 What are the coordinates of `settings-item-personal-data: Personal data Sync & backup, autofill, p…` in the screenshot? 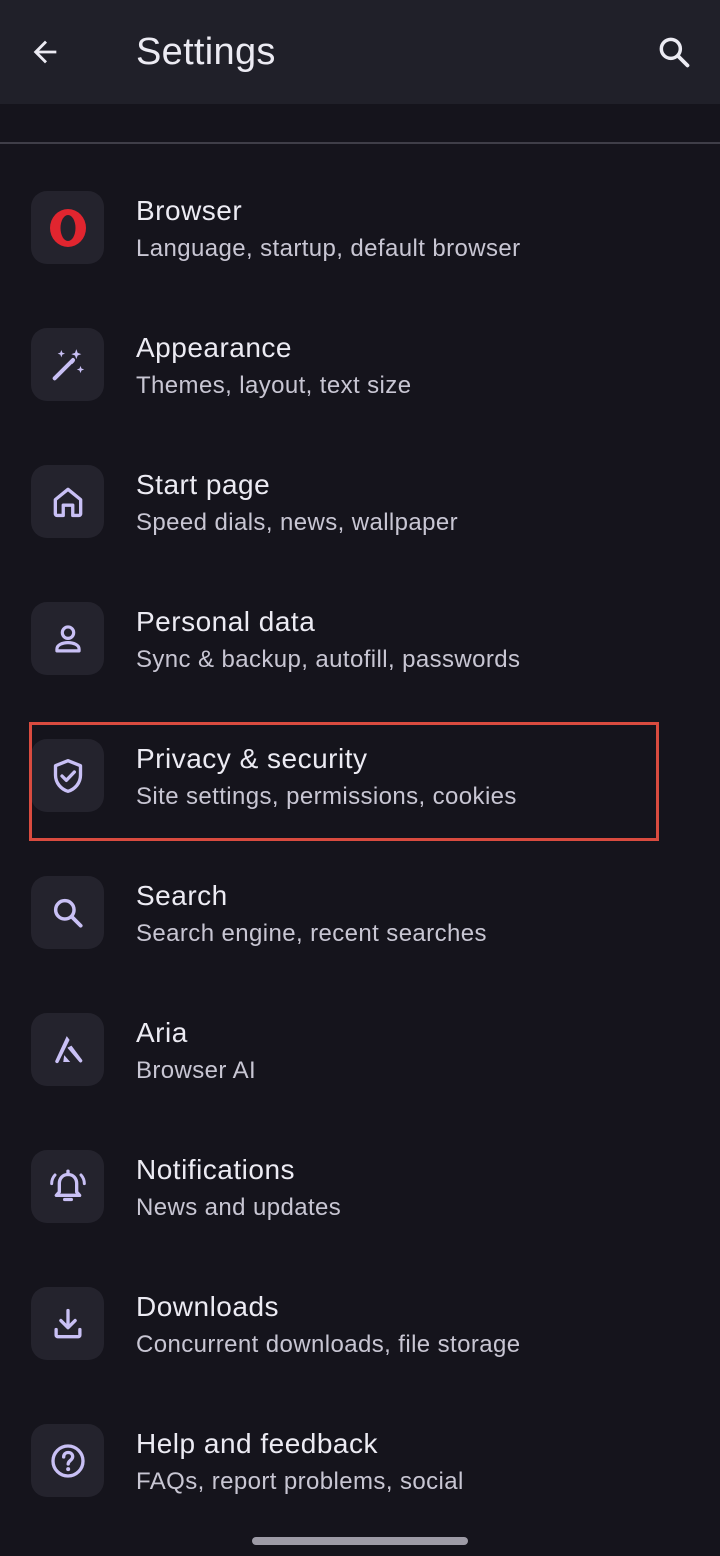 It's located at (360, 637).